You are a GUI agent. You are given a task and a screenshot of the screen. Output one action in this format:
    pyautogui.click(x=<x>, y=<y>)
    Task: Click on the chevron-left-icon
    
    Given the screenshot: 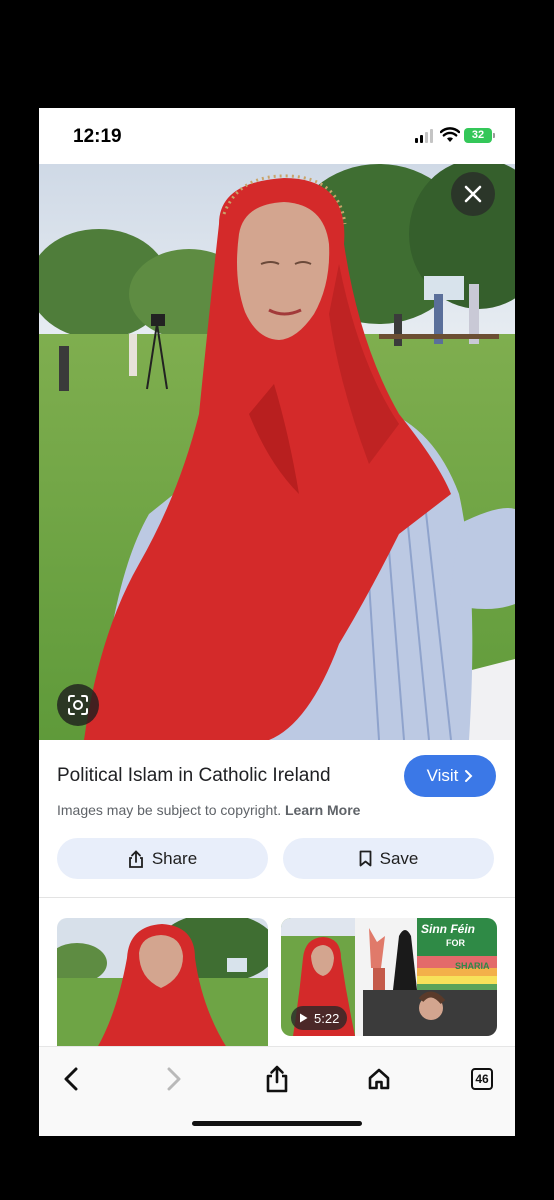 What is the action you would take?
    pyautogui.click(x=71, y=1079)
    